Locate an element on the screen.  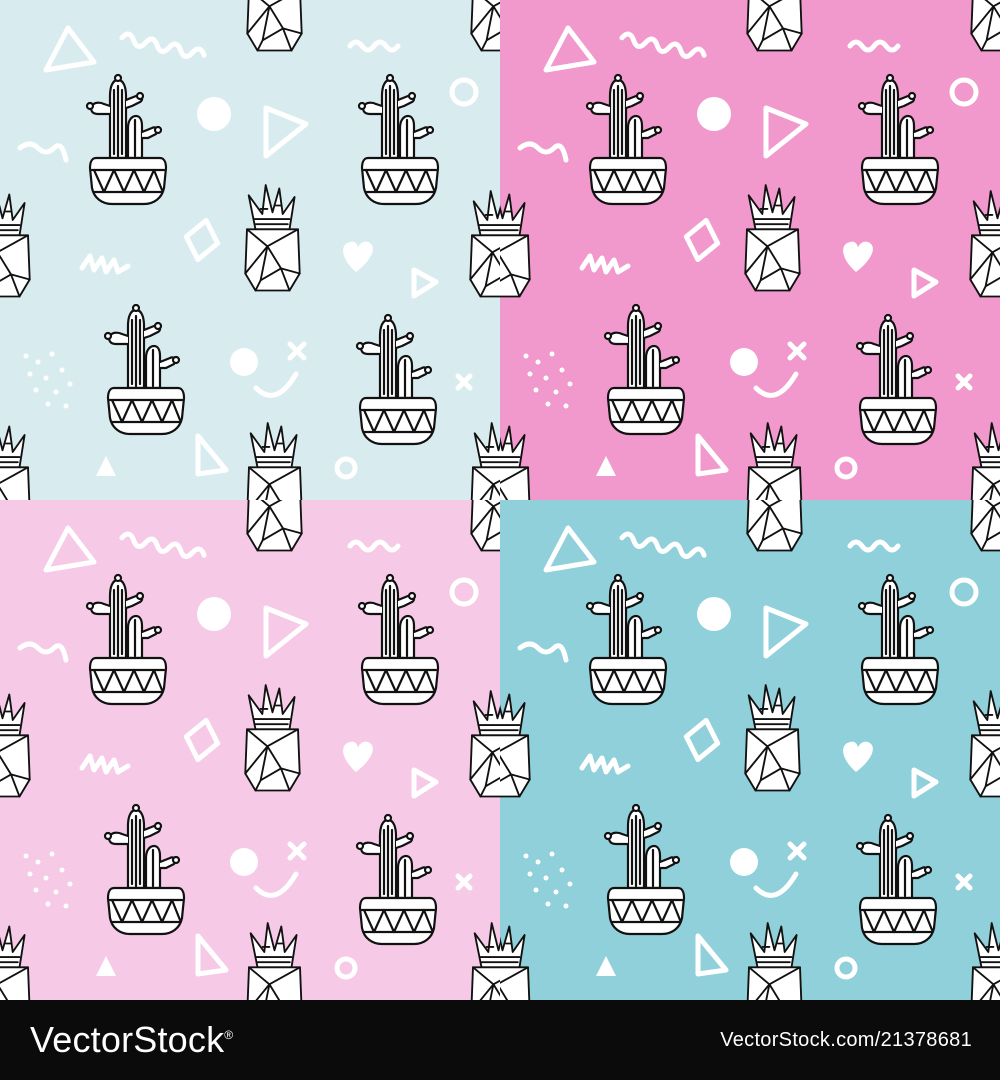
watermark-image-id: VectorStock.com/21378681 is located at coordinates (846, 1039).